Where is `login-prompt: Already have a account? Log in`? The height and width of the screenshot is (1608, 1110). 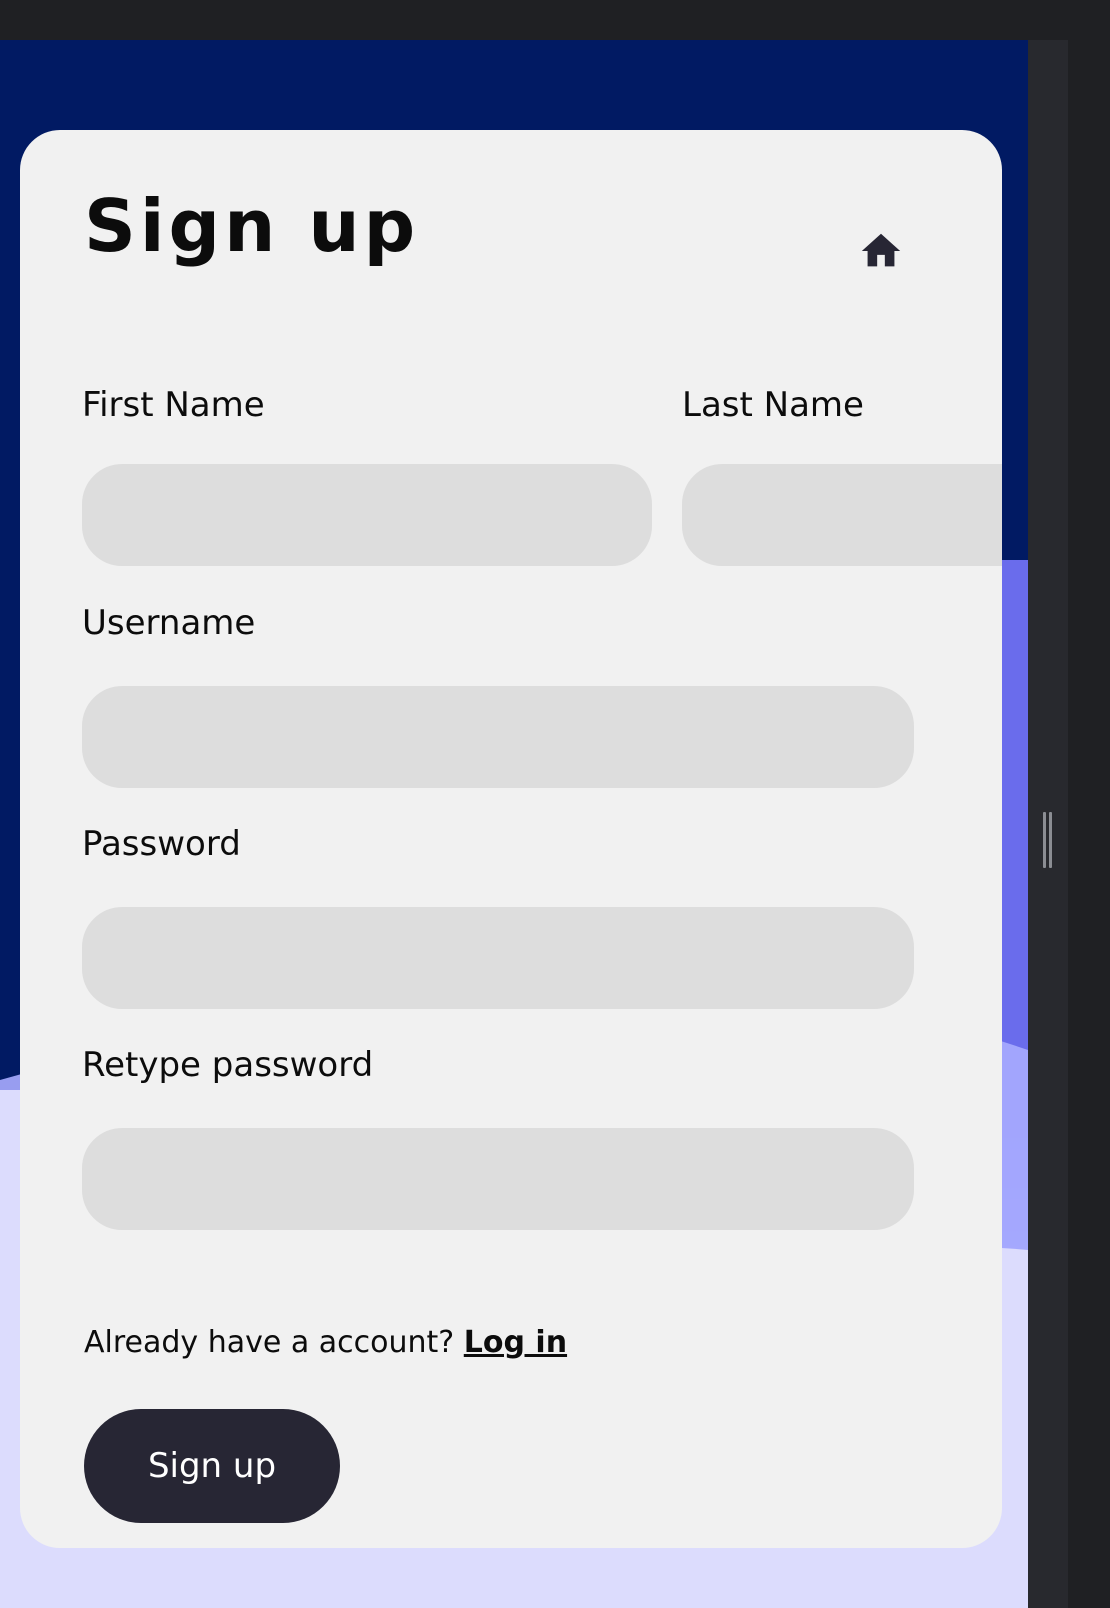
login-prompt: Already have a account? Log in is located at coordinates (325, 1343).